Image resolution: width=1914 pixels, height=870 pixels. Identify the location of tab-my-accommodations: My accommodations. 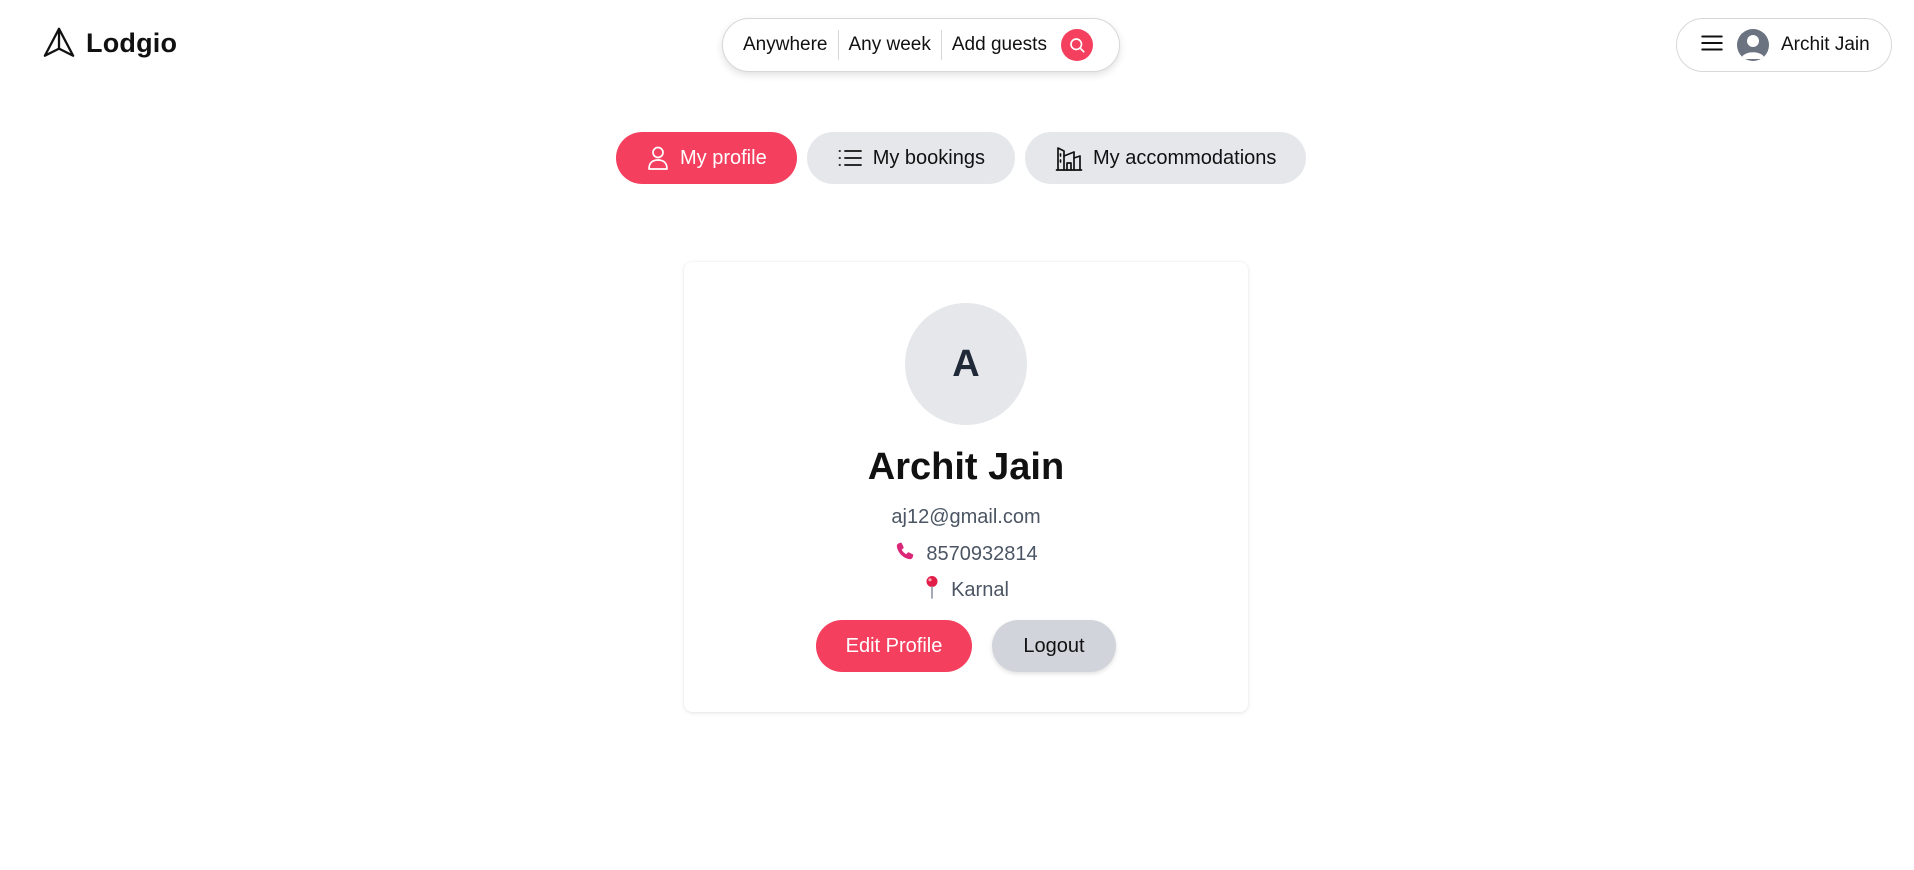
(1165, 158).